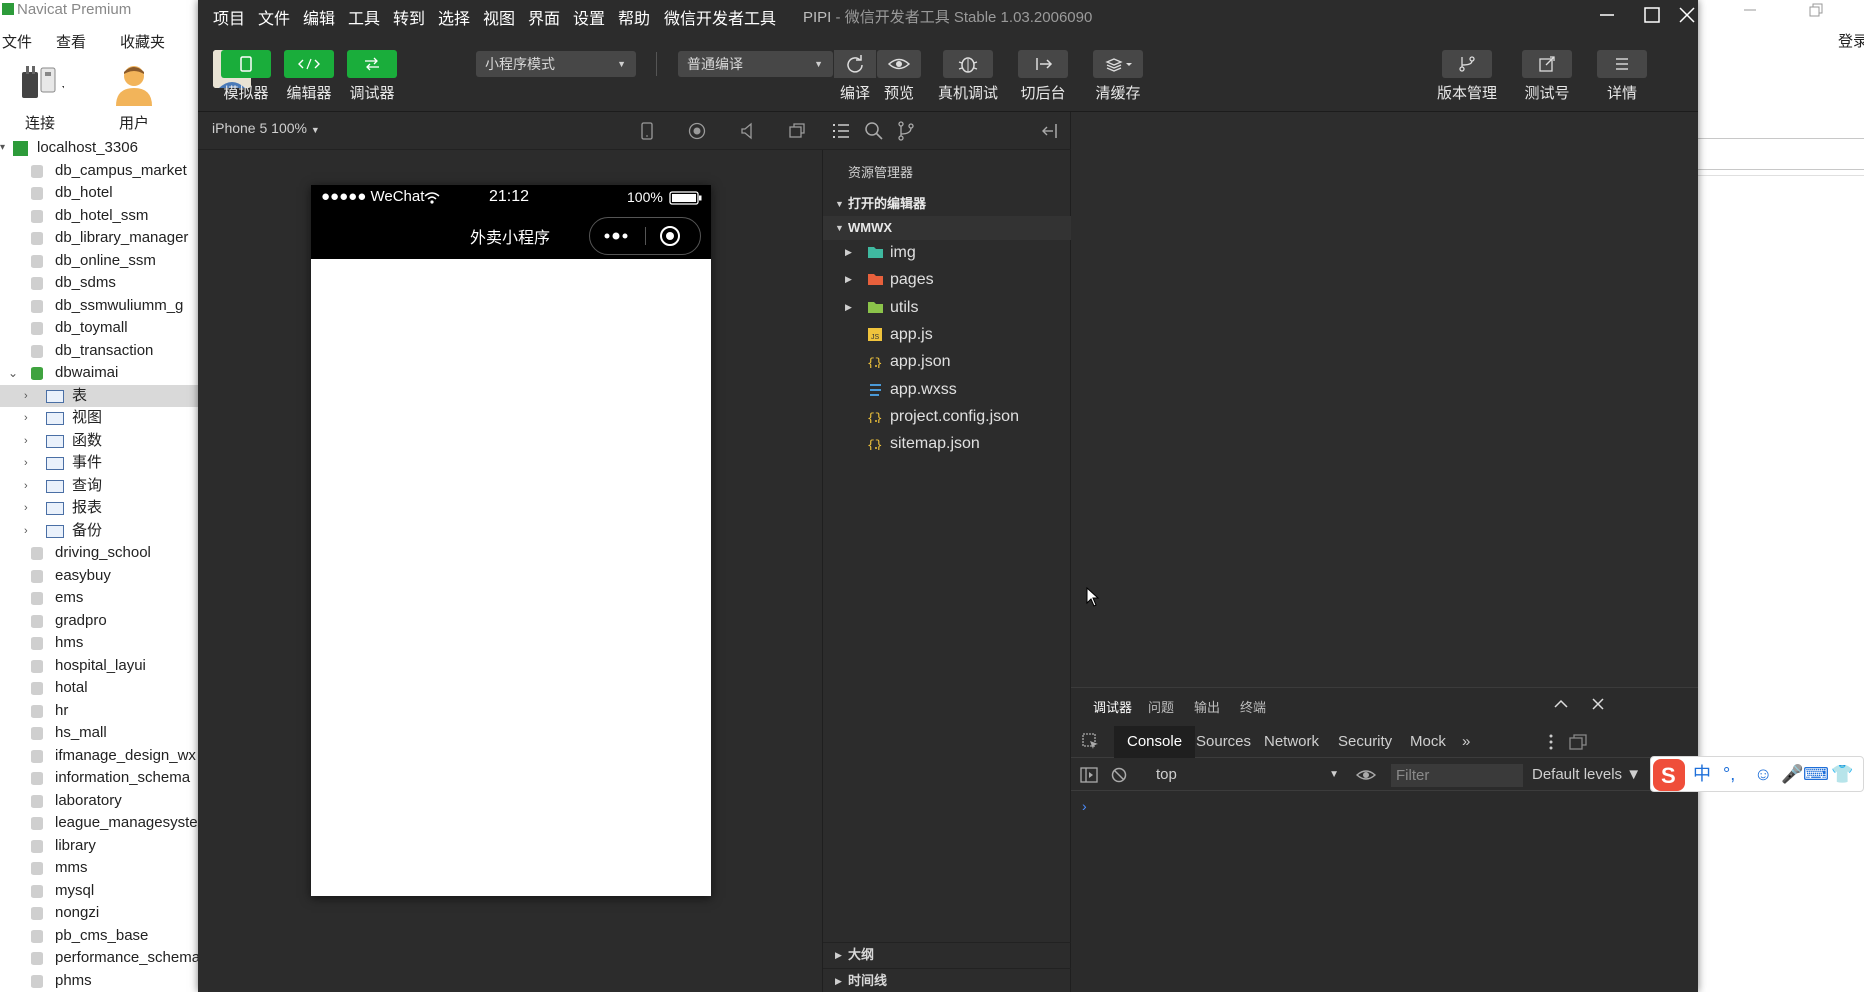 Image resolution: width=1864 pixels, height=992 pixels. I want to click on rotate-device-button, so click(647, 131).